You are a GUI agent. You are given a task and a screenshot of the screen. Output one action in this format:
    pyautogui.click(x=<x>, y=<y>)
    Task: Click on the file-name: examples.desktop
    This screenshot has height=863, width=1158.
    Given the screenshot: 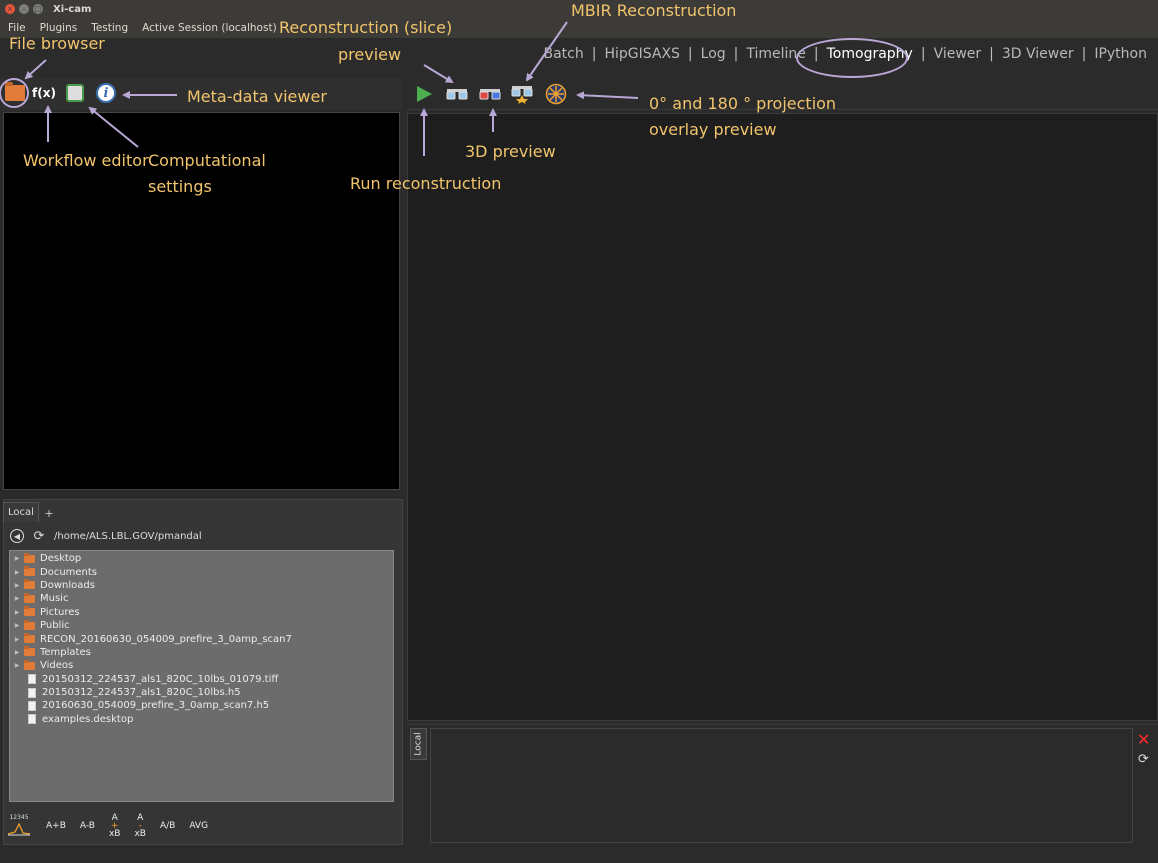 What is the action you would take?
    pyautogui.click(x=88, y=719)
    